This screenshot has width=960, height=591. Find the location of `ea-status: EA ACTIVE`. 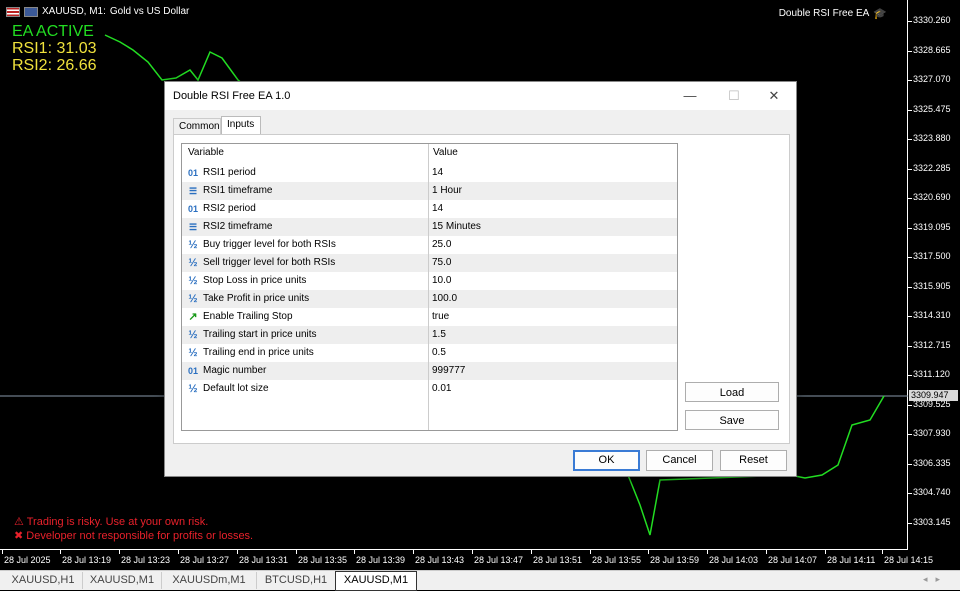

ea-status: EA ACTIVE is located at coordinates (53, 31).